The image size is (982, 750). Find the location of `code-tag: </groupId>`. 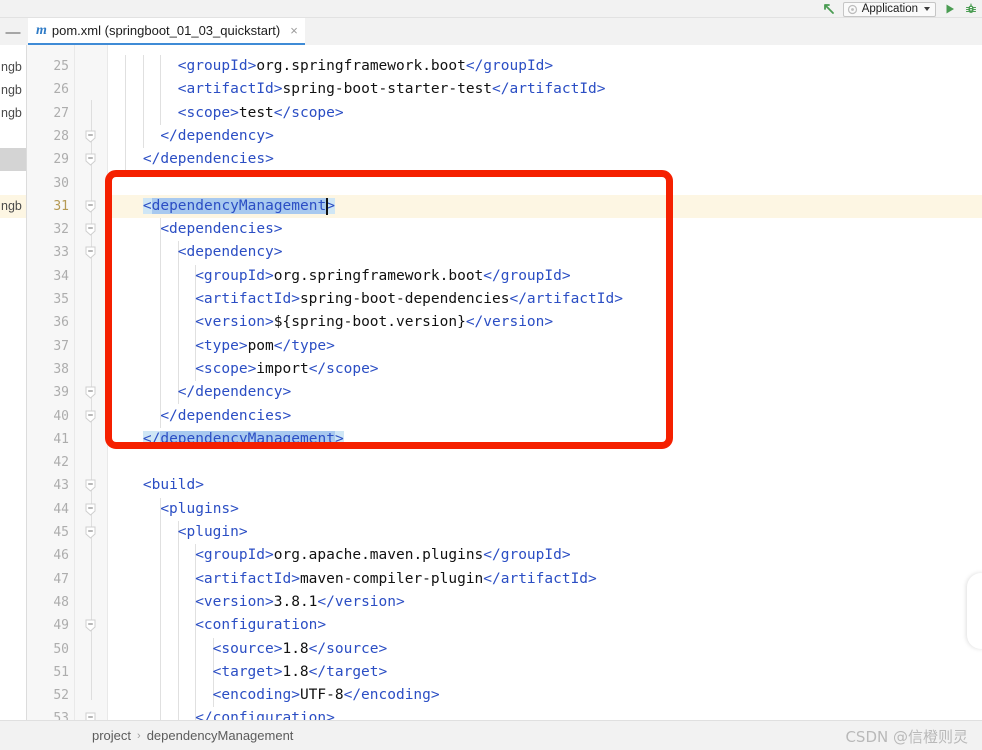

code-tag: </groupId> is located at coordinates (527, 555).